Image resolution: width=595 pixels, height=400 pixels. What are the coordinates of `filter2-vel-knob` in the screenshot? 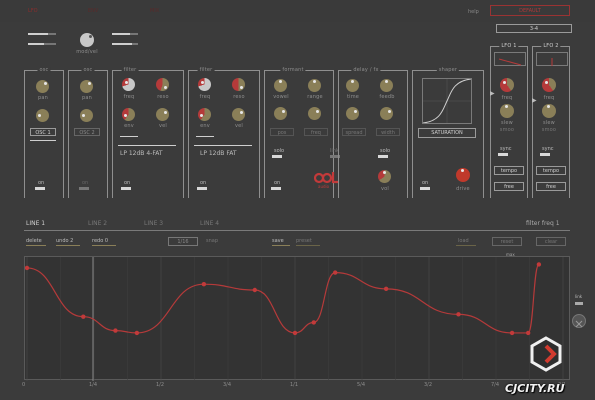 It's located at (238, 114).